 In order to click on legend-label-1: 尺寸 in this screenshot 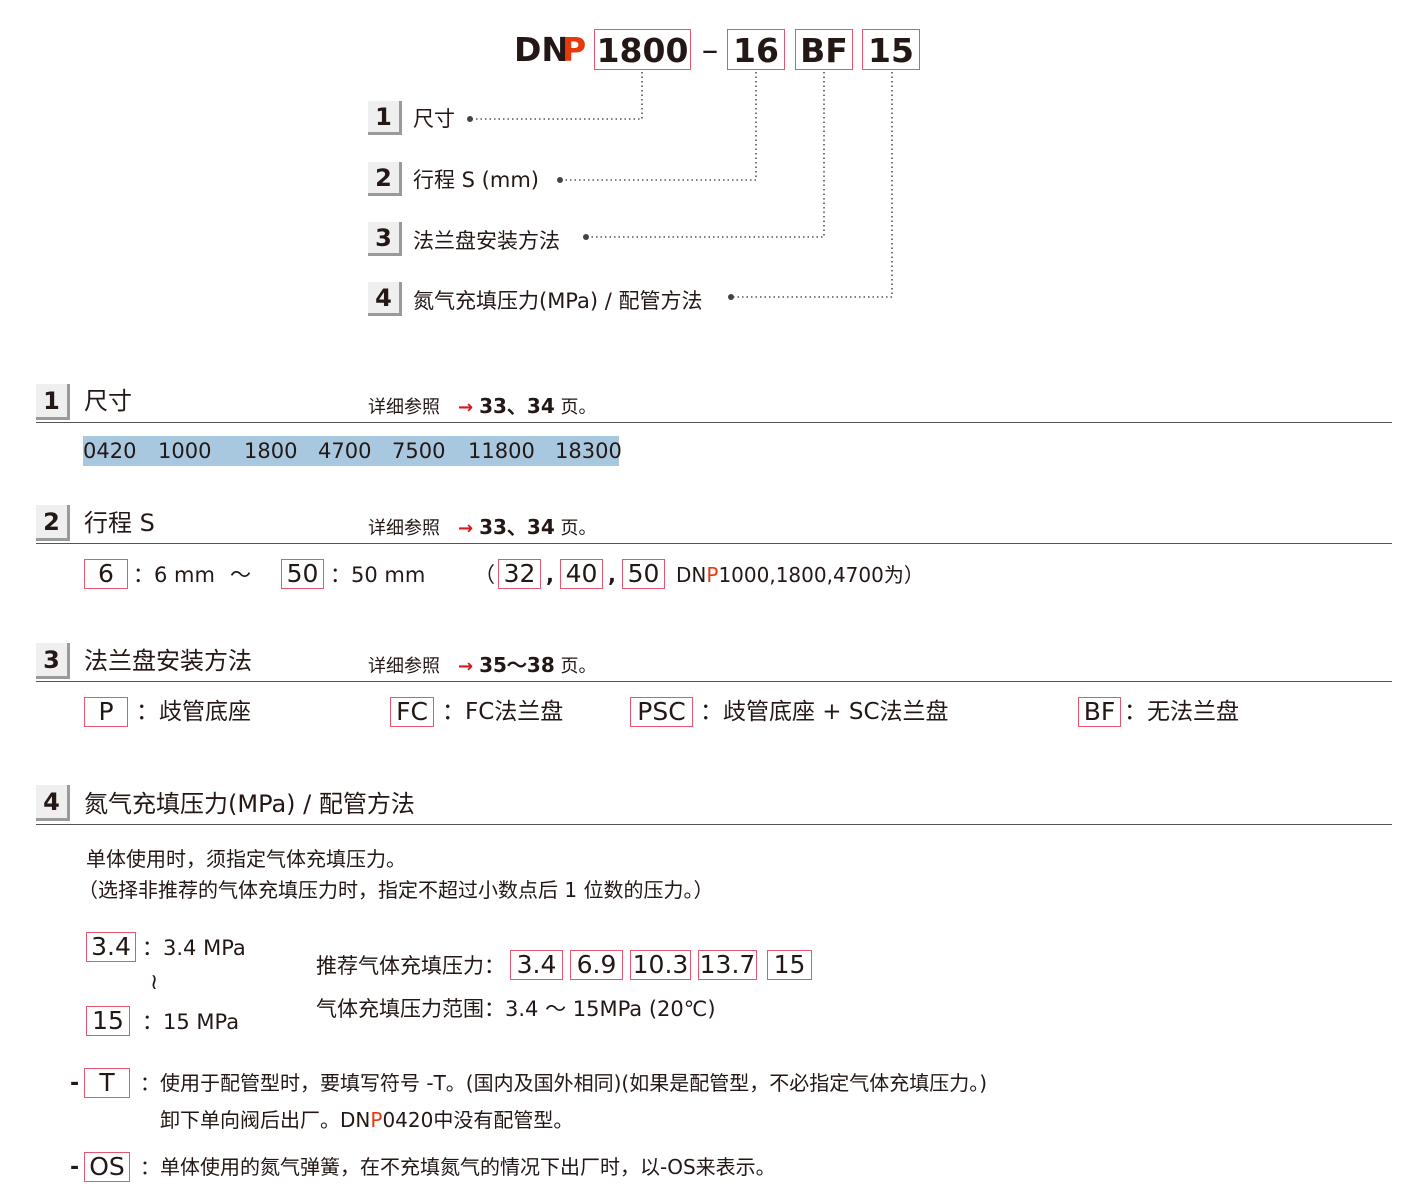, I will do `click(434, 119)`.